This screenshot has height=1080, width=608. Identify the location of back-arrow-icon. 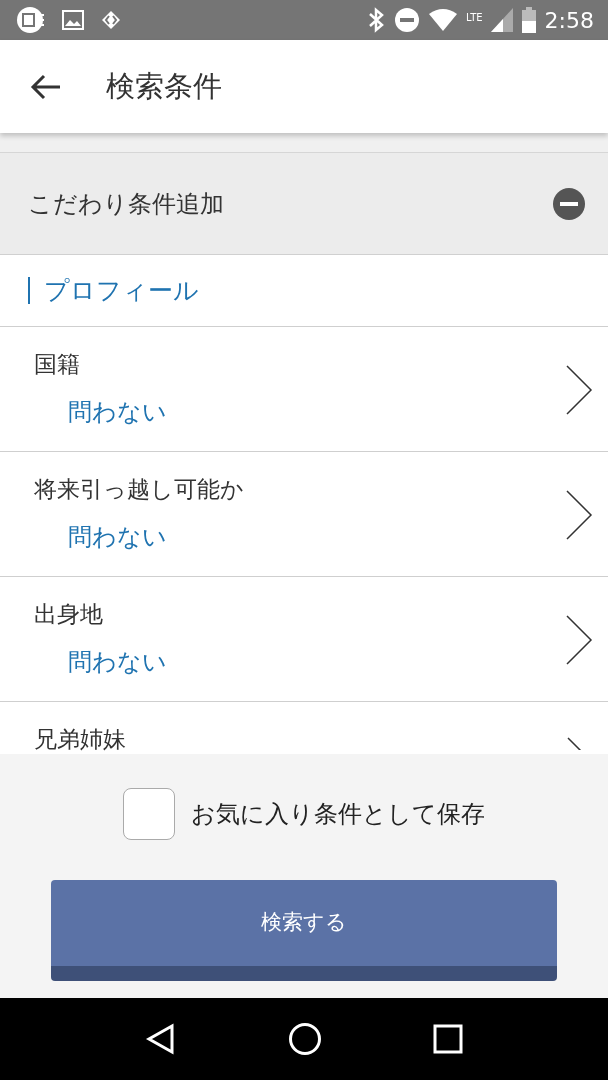
(46, 86).